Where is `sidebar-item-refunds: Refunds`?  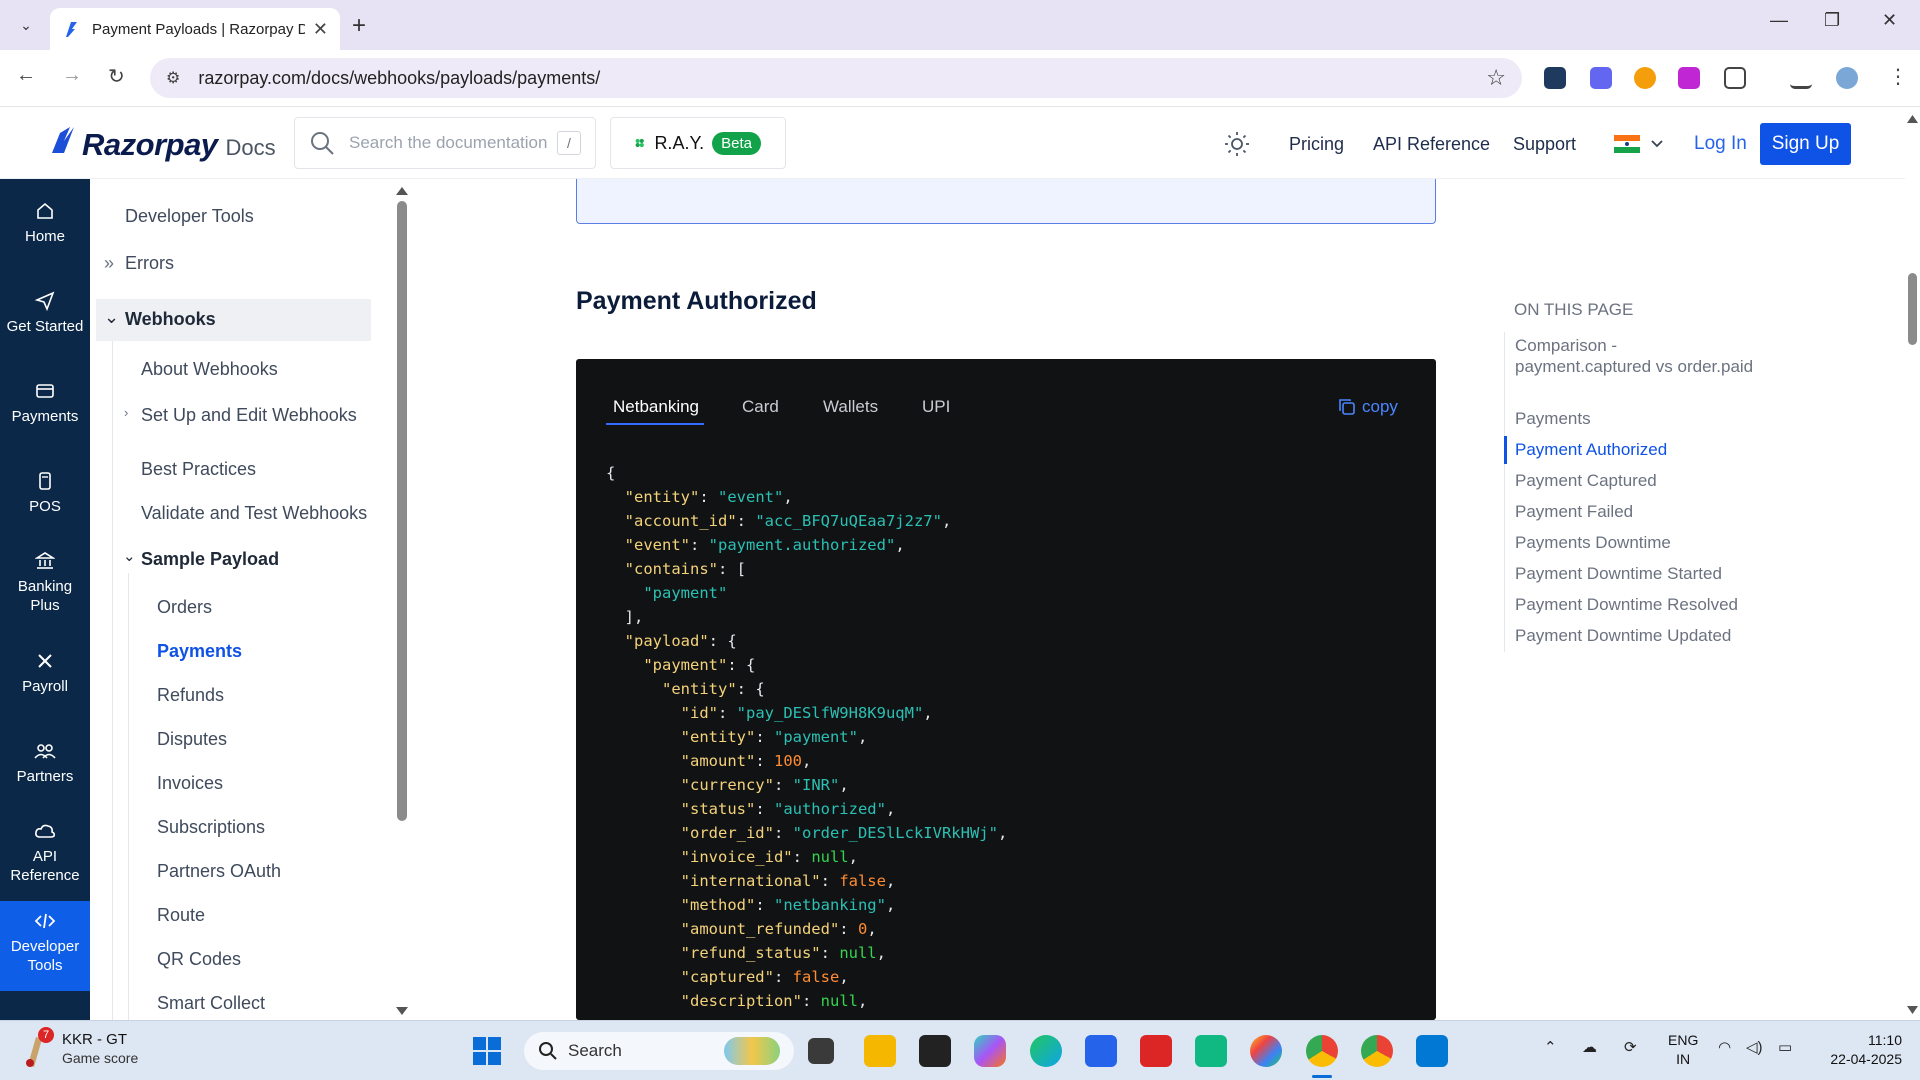
sidebar-item-refunds: Refunds is located at coordinates (190, 695).